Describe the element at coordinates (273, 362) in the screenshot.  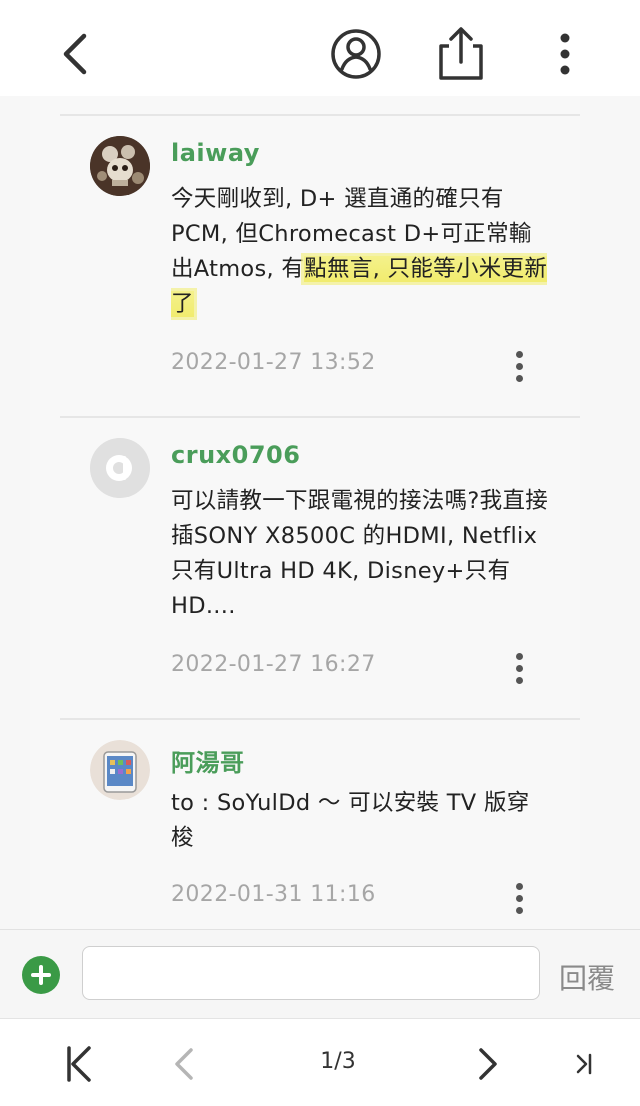
I see `comment-timestamp: 2022-01-27 13:52` at that location.